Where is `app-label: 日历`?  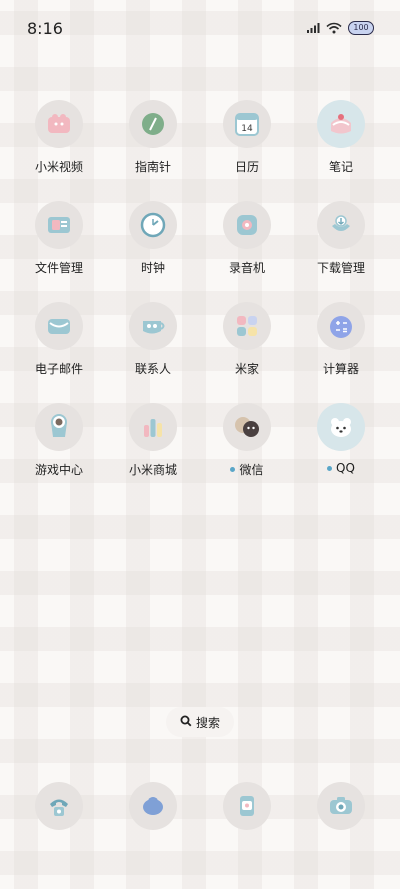 app-label: 日历 is located at coordinates (246, 167).